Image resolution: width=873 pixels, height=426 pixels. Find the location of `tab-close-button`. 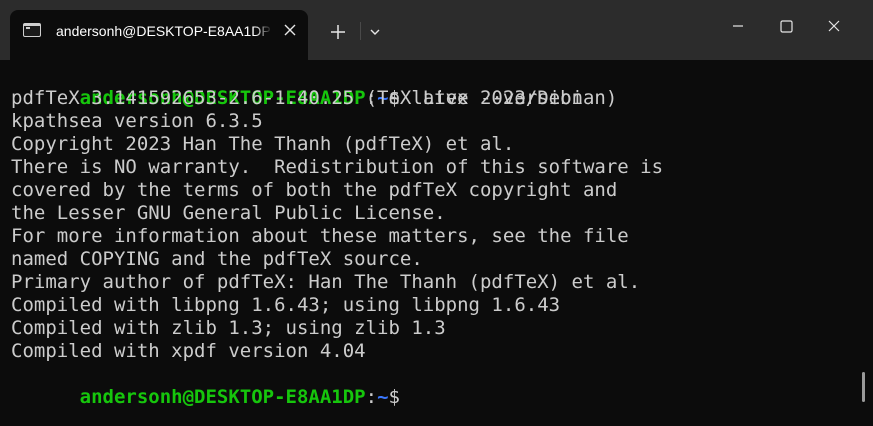

tab-close-button is located at coordinates (290, 30).